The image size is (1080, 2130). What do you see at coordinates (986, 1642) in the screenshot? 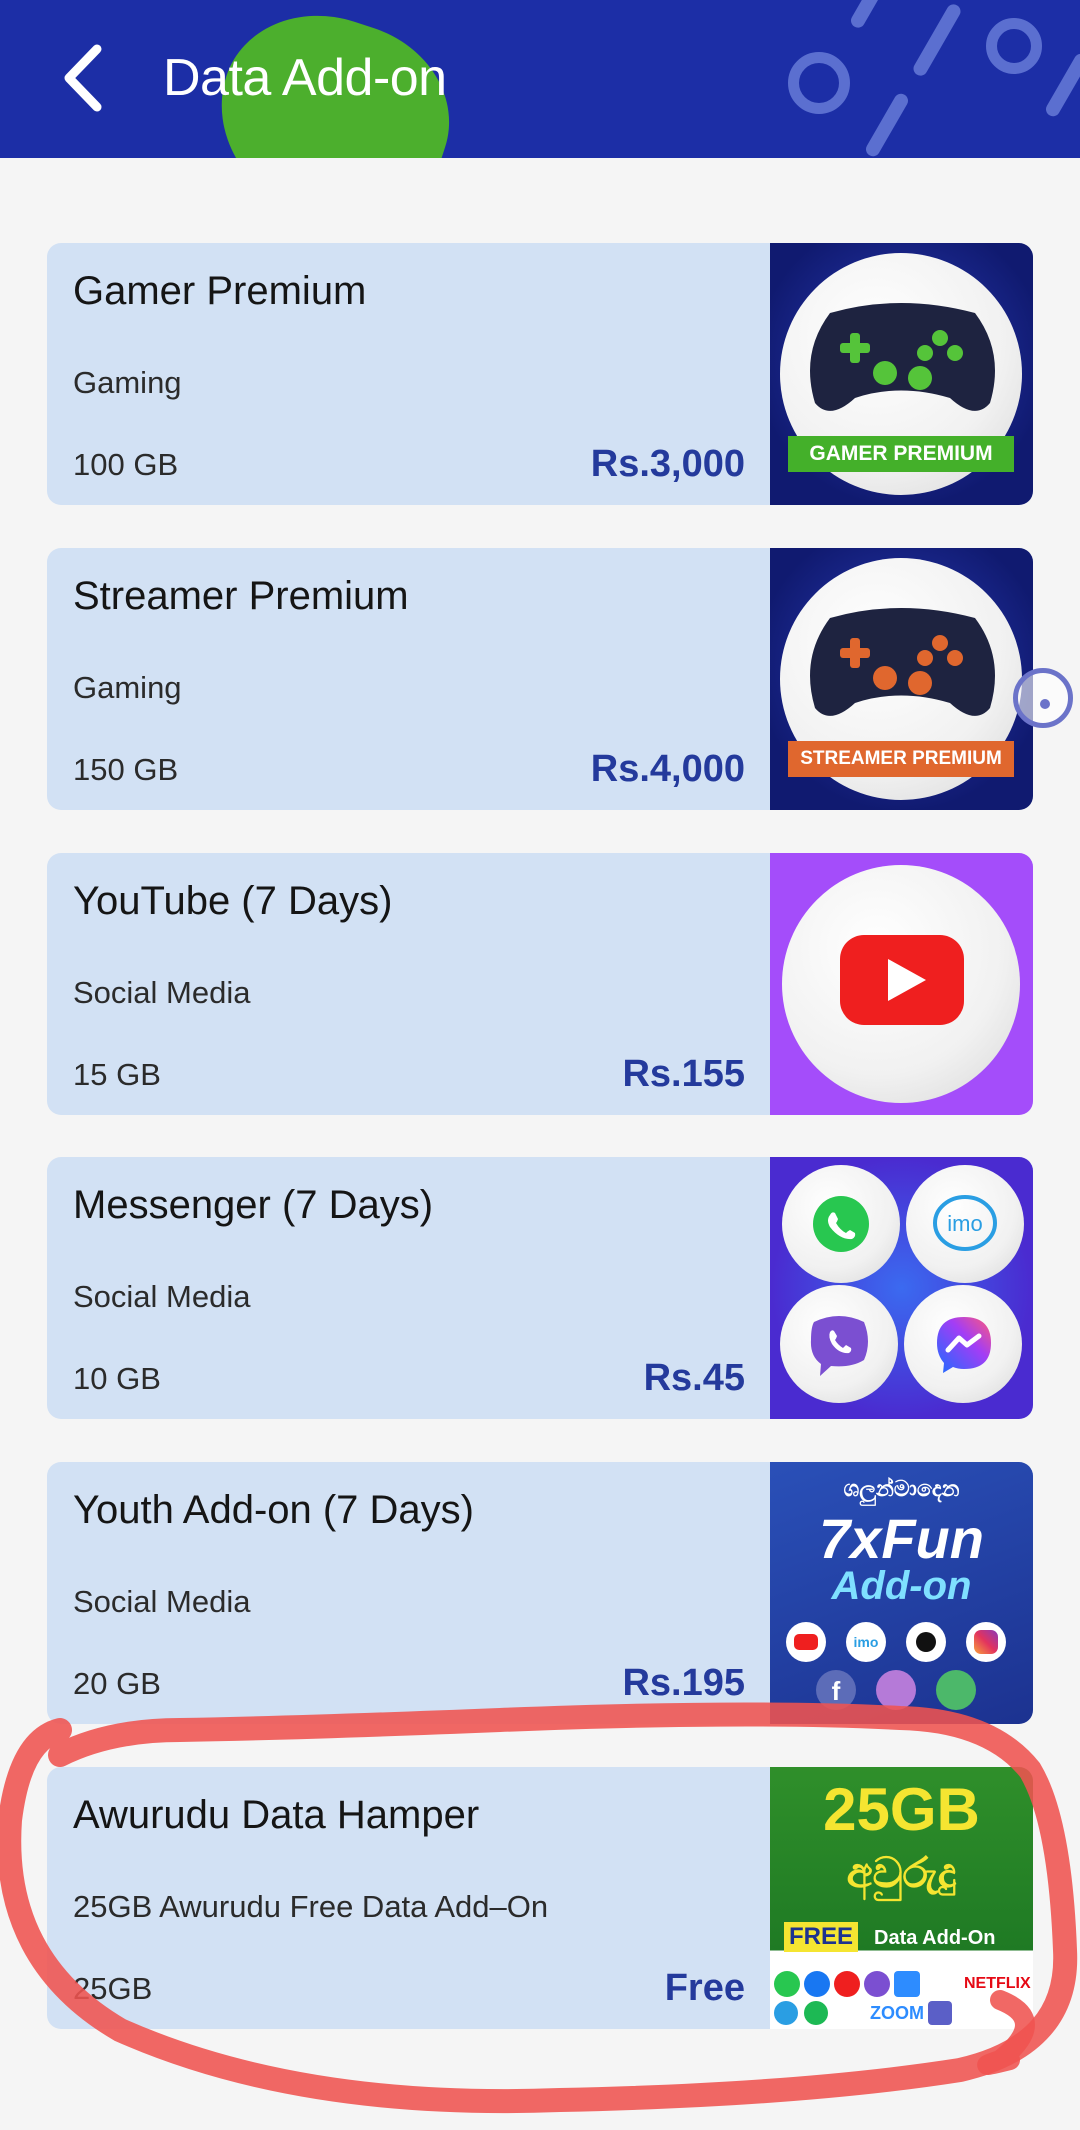
I see `instagram-icon` at bounding box center [986, 1642].